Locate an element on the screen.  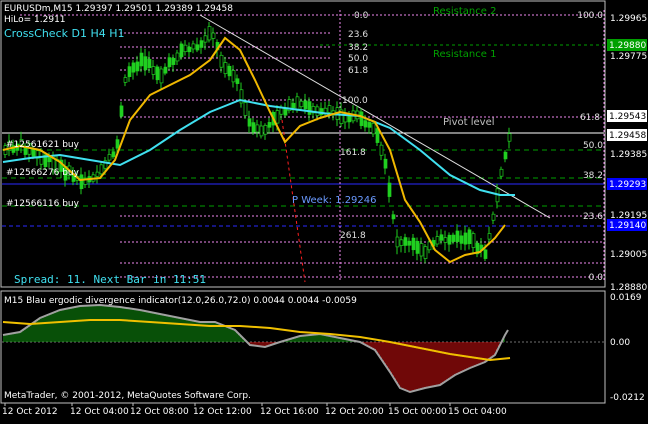
price-tick: 1.29385 is located at coordinates (628, 155).